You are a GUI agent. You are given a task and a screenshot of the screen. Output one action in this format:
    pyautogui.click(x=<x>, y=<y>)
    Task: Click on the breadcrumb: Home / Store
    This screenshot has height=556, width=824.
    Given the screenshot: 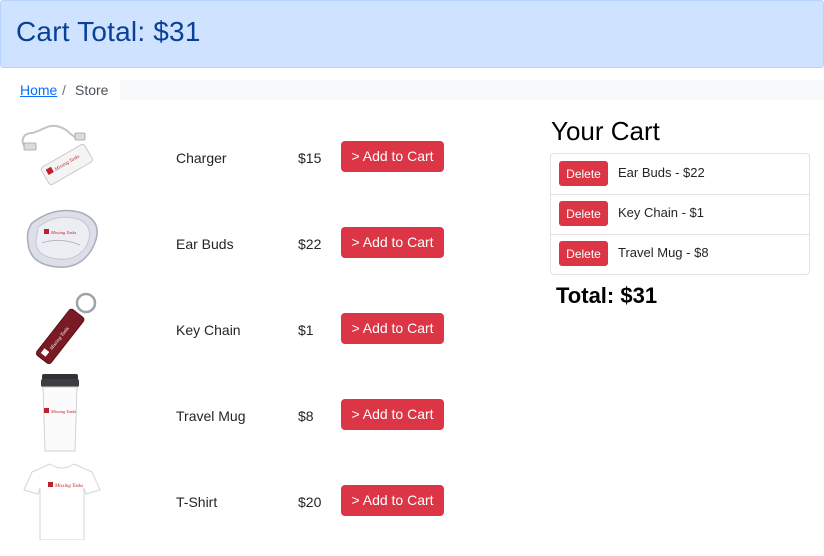 What is the action you would take?
    pyautogui.click(x=412, y=90)
    